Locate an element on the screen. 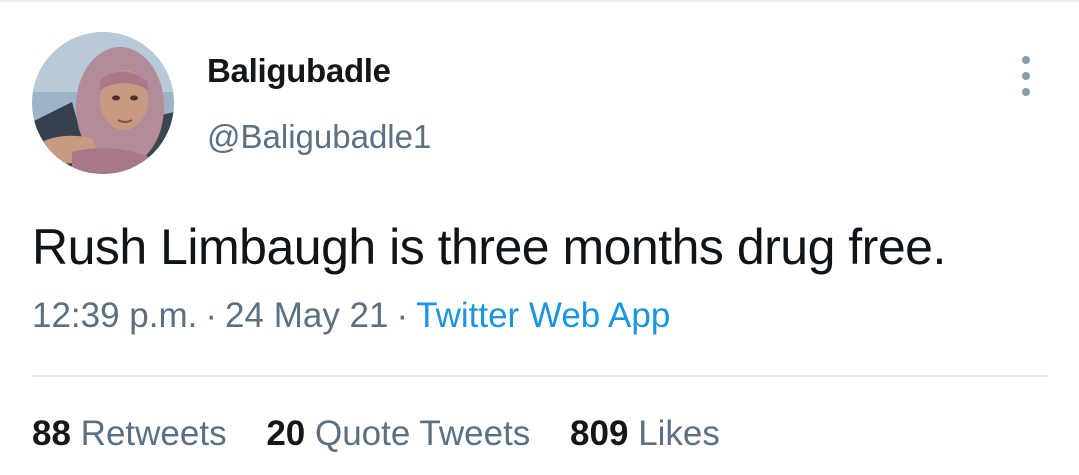 The height and width of the screenshot is (475, 1079). avatar is located at coordinates (103, 103).